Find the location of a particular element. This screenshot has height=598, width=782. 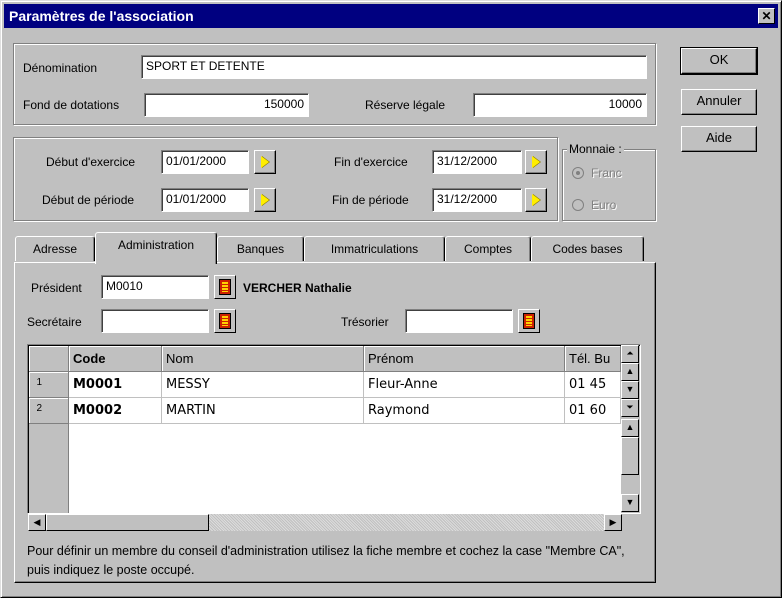

close-icon: ✕ is located at coordinates (766, 16).